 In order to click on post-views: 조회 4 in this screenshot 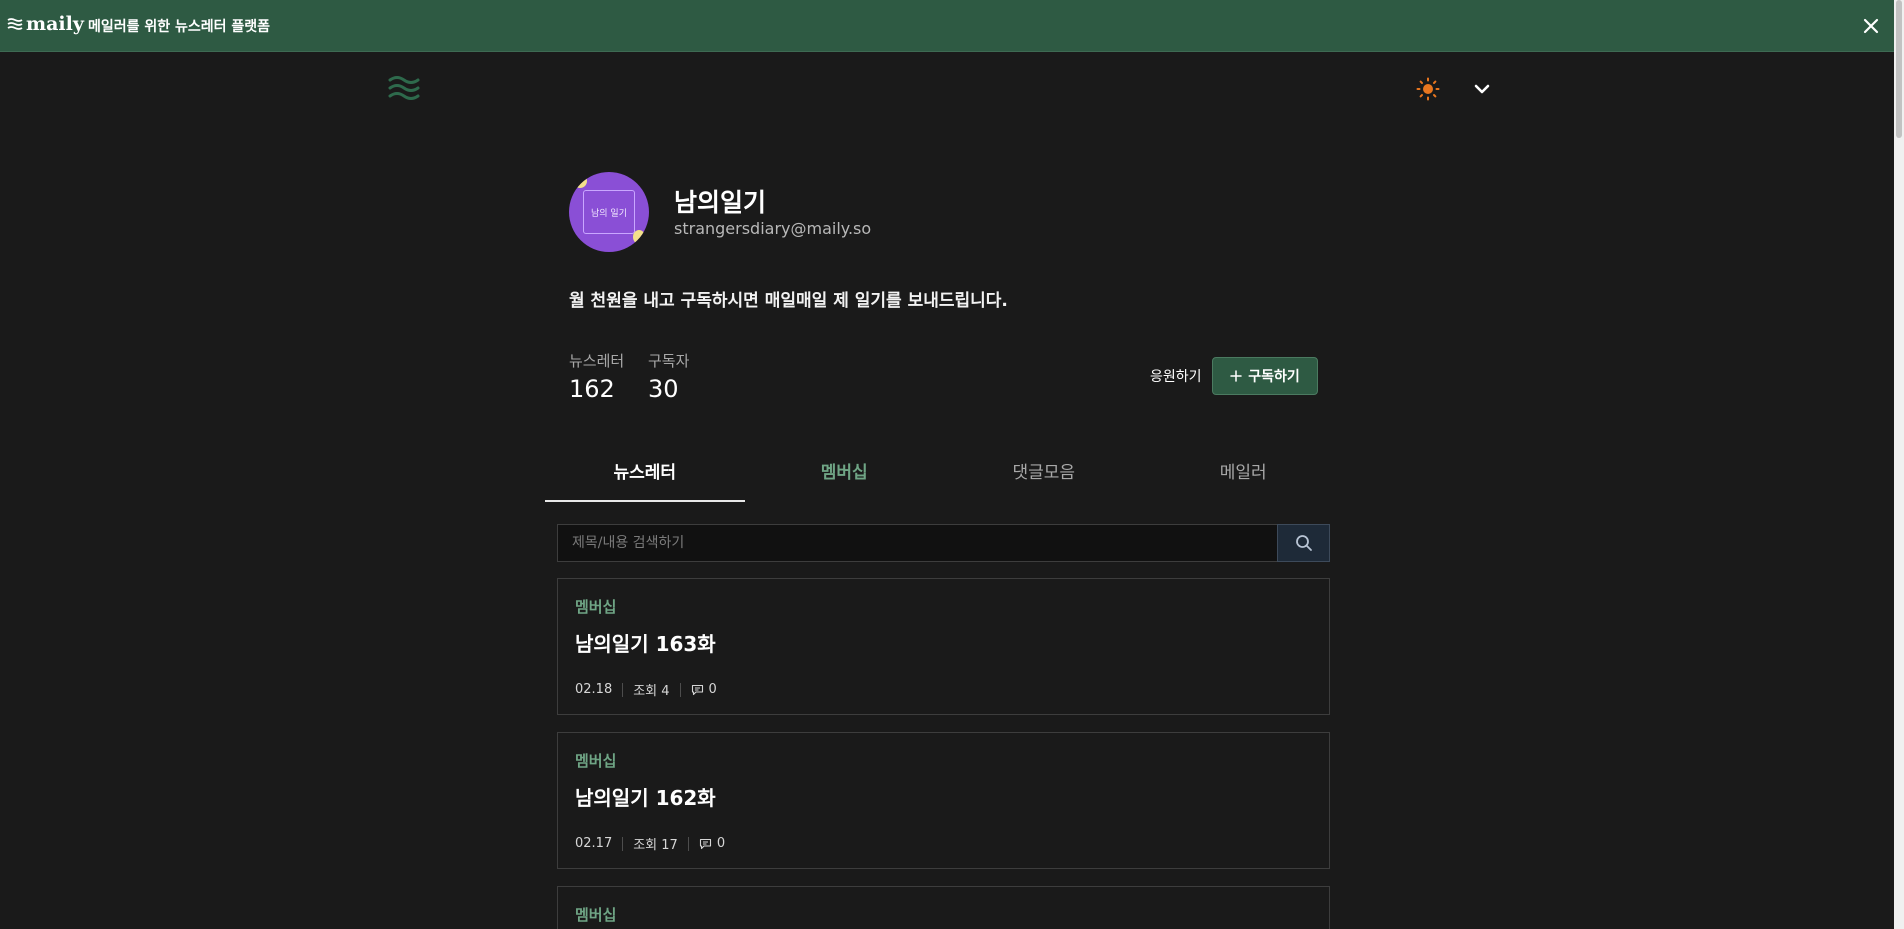, I will do `click(651, 691)`.